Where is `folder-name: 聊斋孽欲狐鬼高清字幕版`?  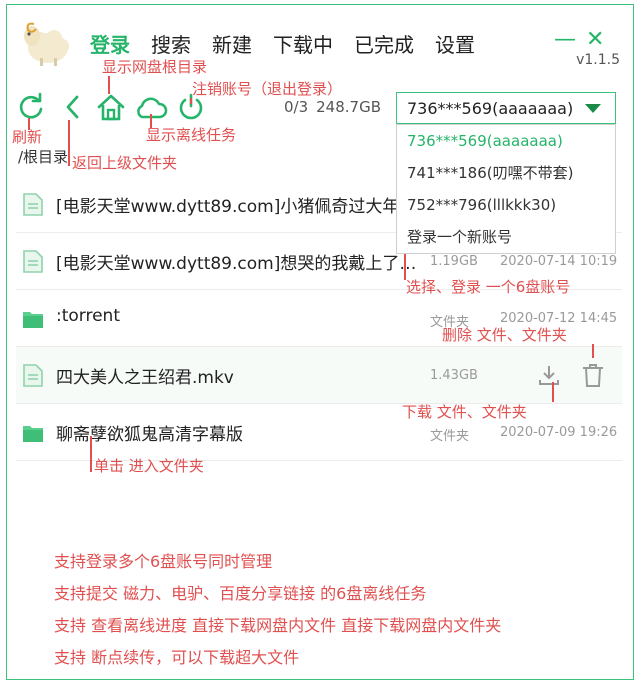 folder-name: 聊斋孽欲狐鬼高清字幕版 is located at coordinates (149, 435).